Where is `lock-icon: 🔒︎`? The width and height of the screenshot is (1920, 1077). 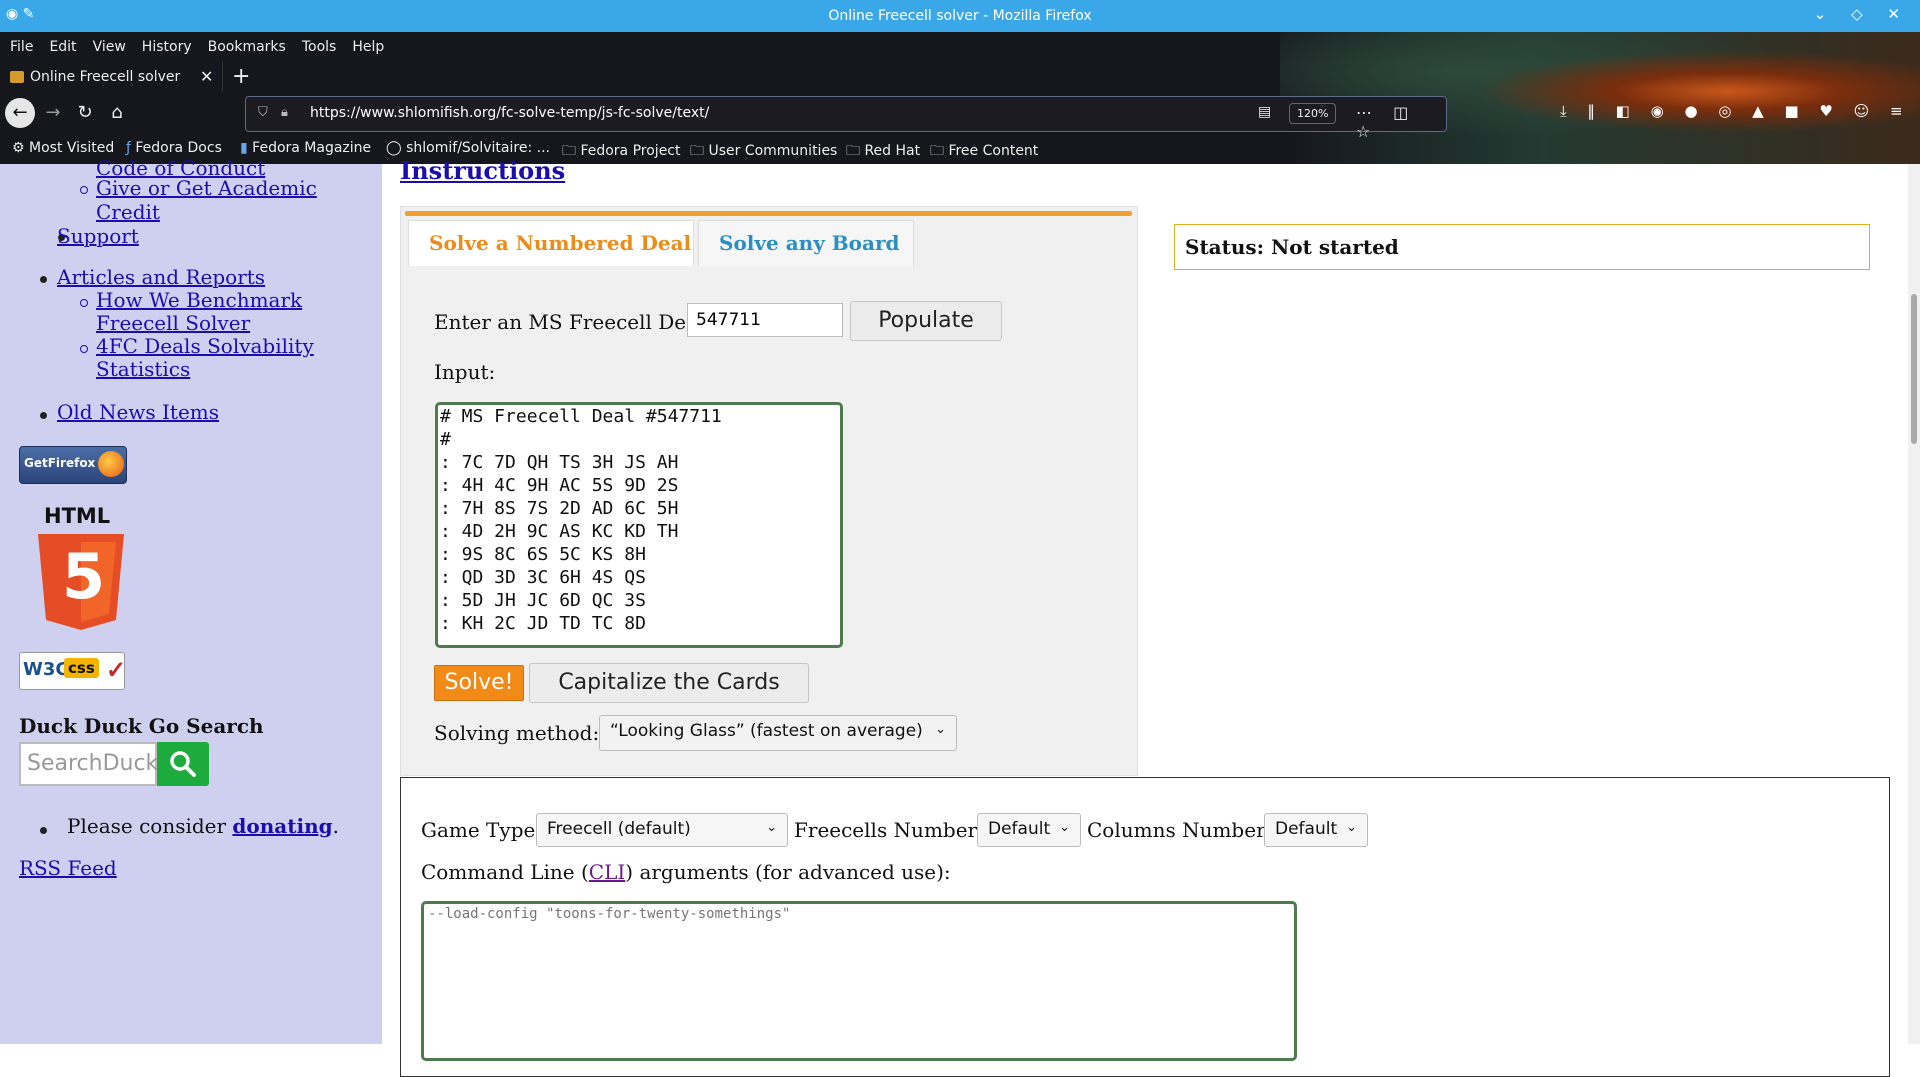 lock-icon: 🔒︎ is located at coordinates (284, 112).